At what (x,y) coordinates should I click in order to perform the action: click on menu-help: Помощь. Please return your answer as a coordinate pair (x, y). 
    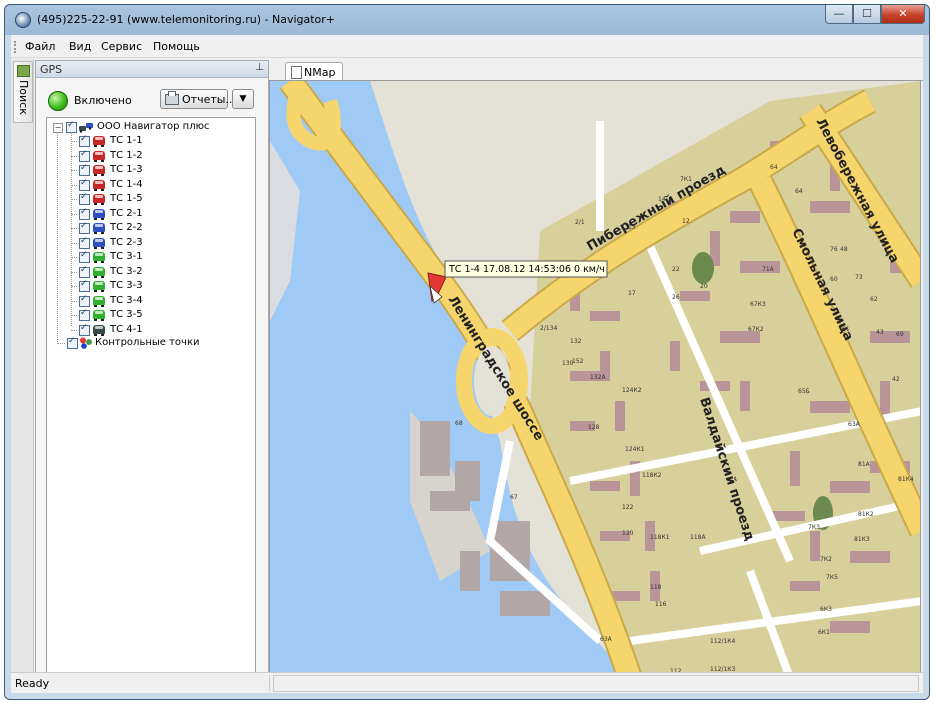
    Looking at the image, I should click on (176, 46).